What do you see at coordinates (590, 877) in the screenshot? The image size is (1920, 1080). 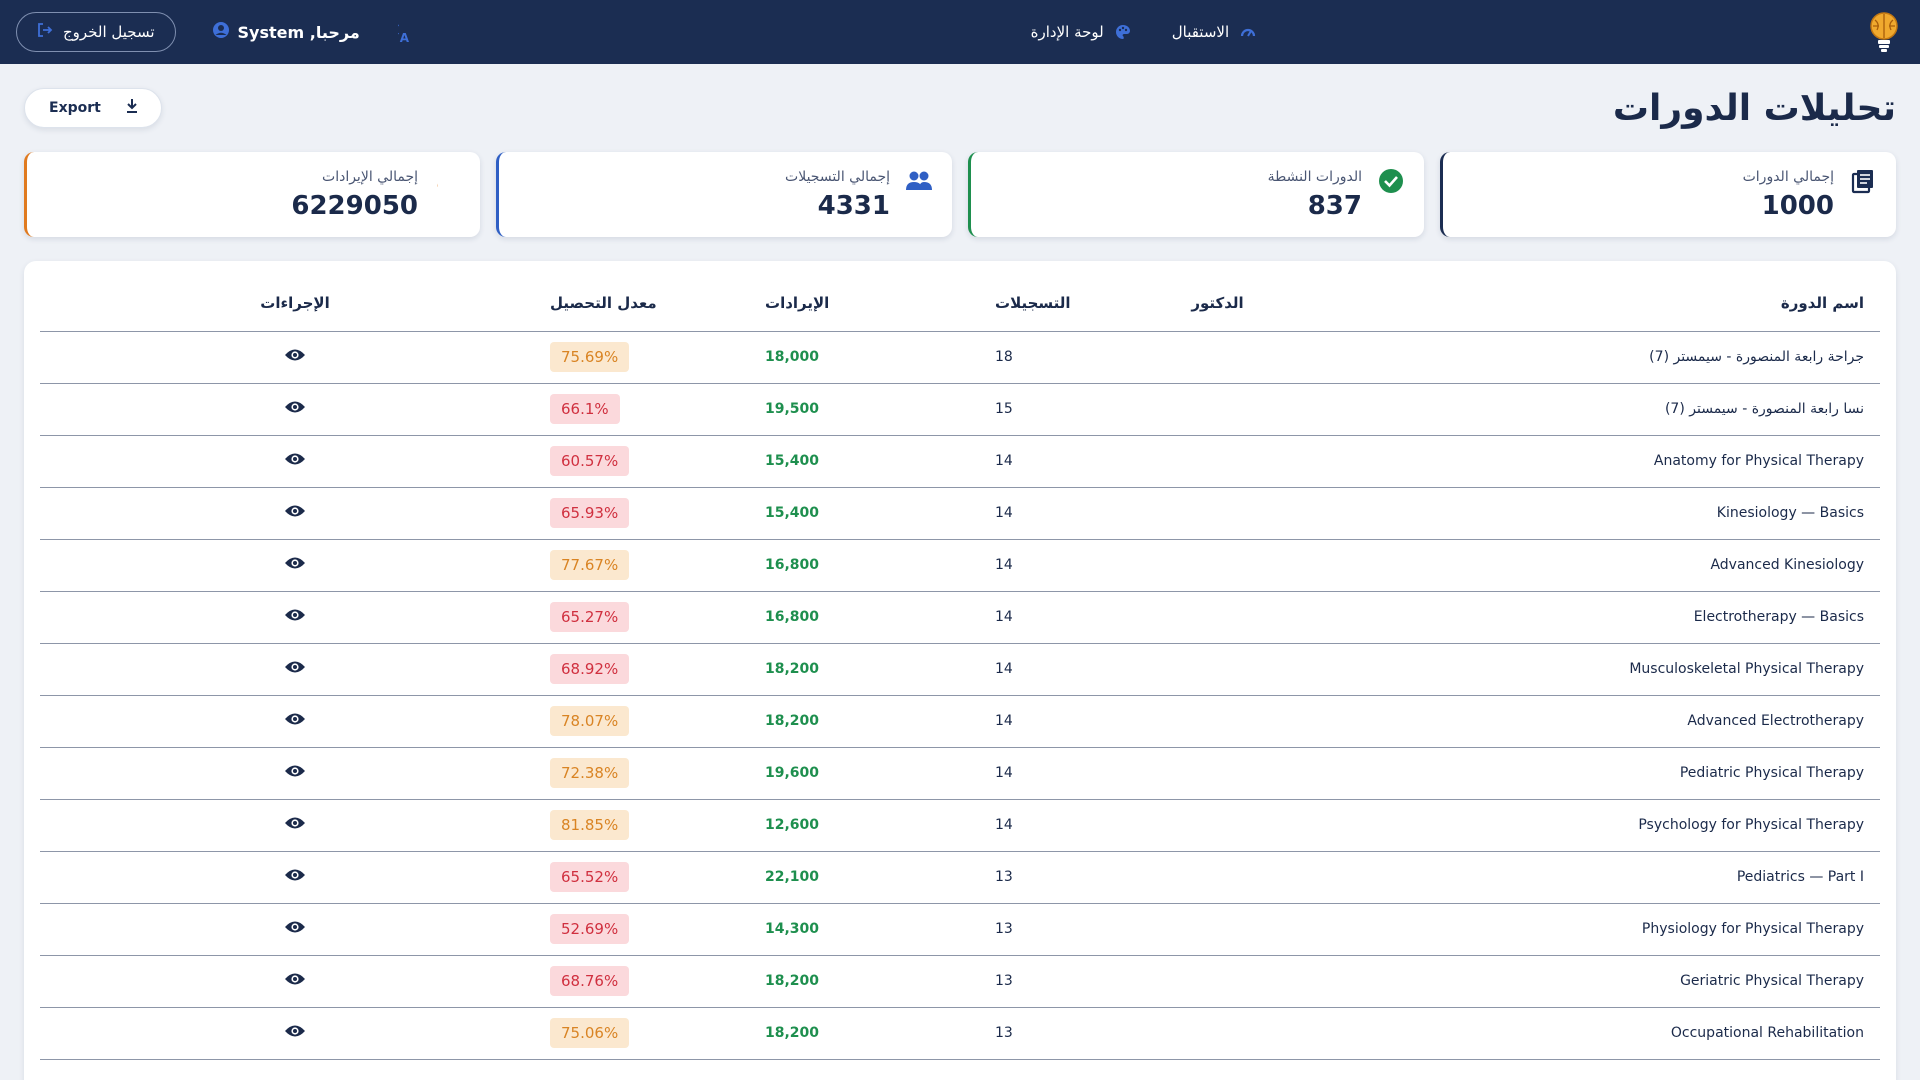 I see `collection-rate-badge: 65.52%` at bounding box center [590, 877].